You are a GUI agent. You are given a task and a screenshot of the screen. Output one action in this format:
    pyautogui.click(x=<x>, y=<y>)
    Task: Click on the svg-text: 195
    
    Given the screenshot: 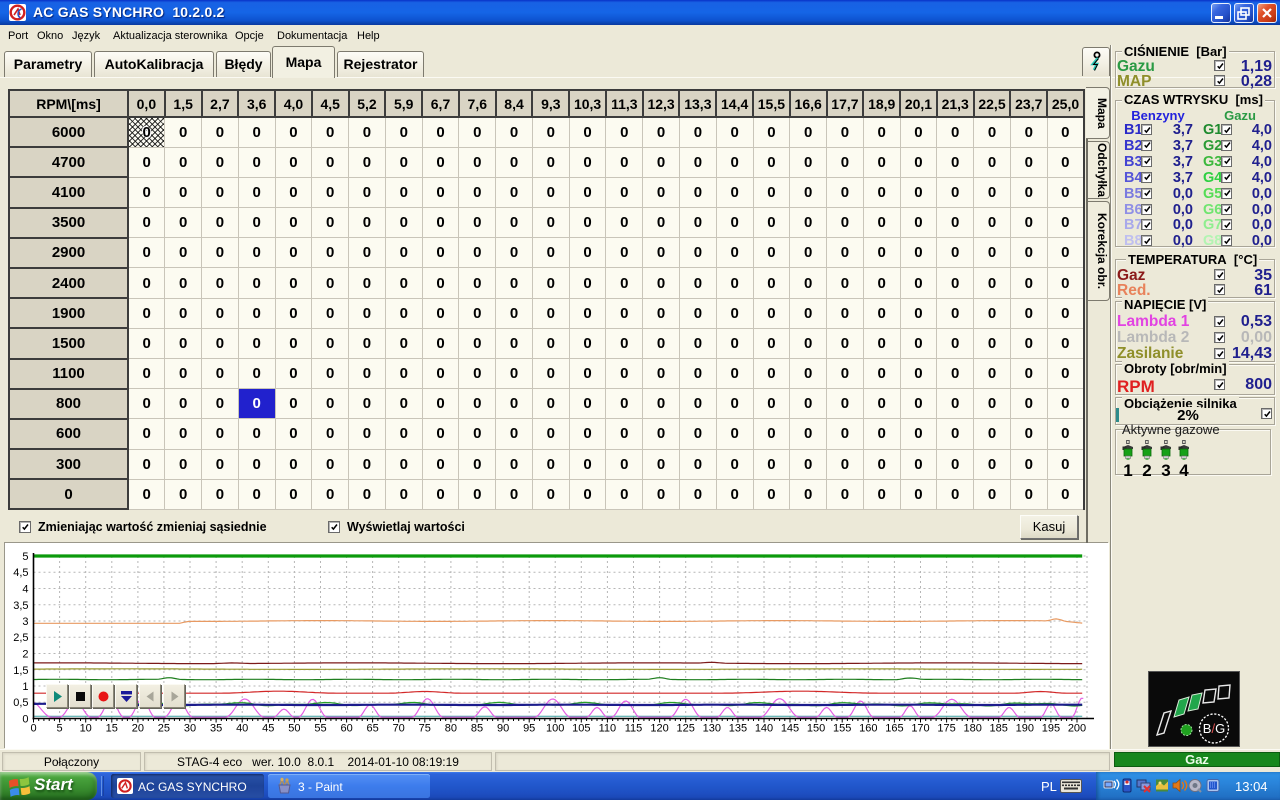 What is the action you would take?
    pyautogui.click(x=1051, y=729)
    